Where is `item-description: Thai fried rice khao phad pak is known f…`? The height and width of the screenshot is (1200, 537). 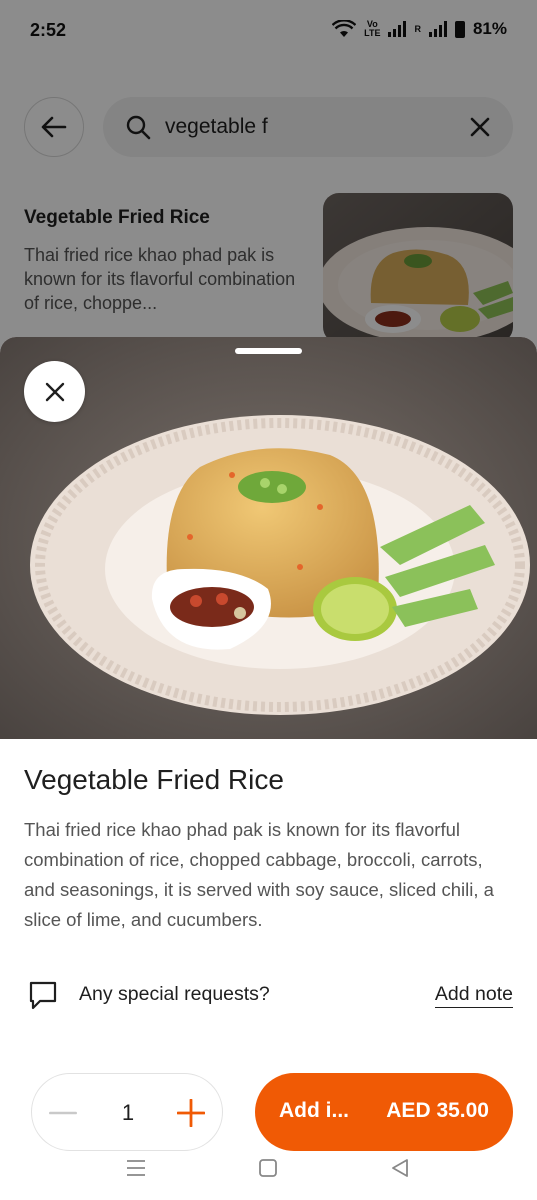
item-description: Thai fried rice khao phad pak is known f… is located at coordinates (259, 874).